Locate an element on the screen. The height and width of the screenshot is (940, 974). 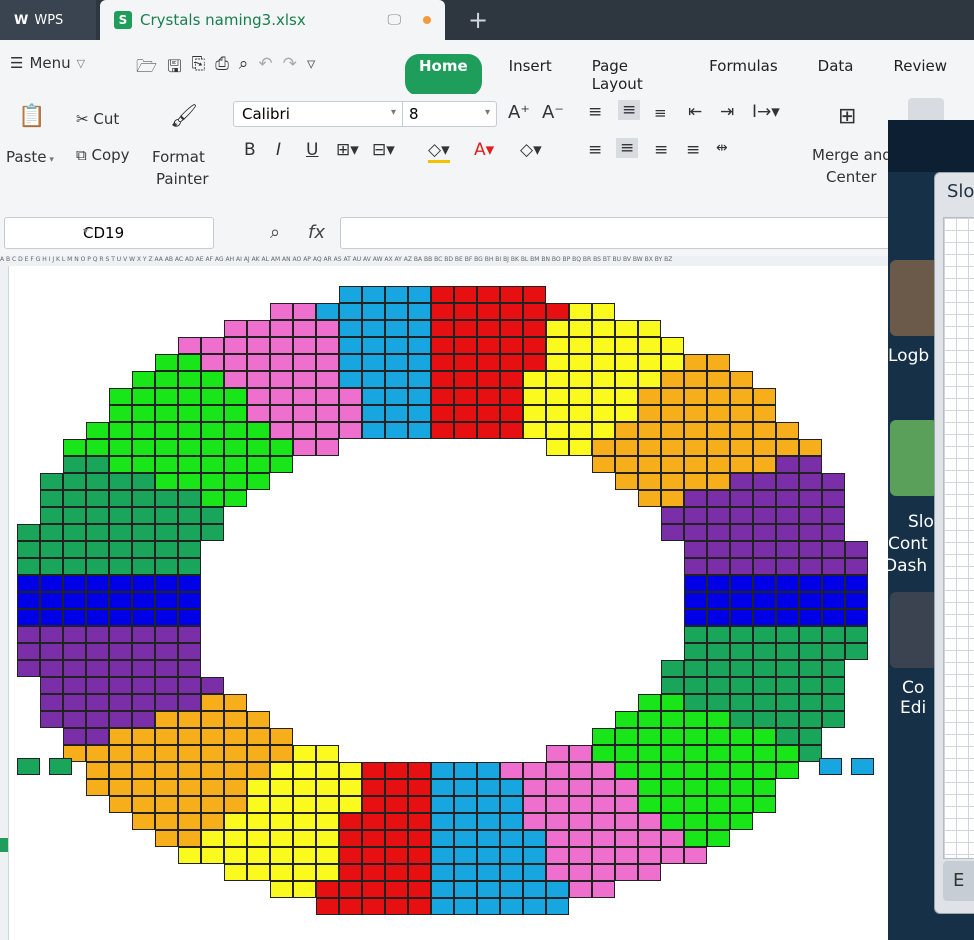
slider-app-icon is located at coordinates (914, 458).